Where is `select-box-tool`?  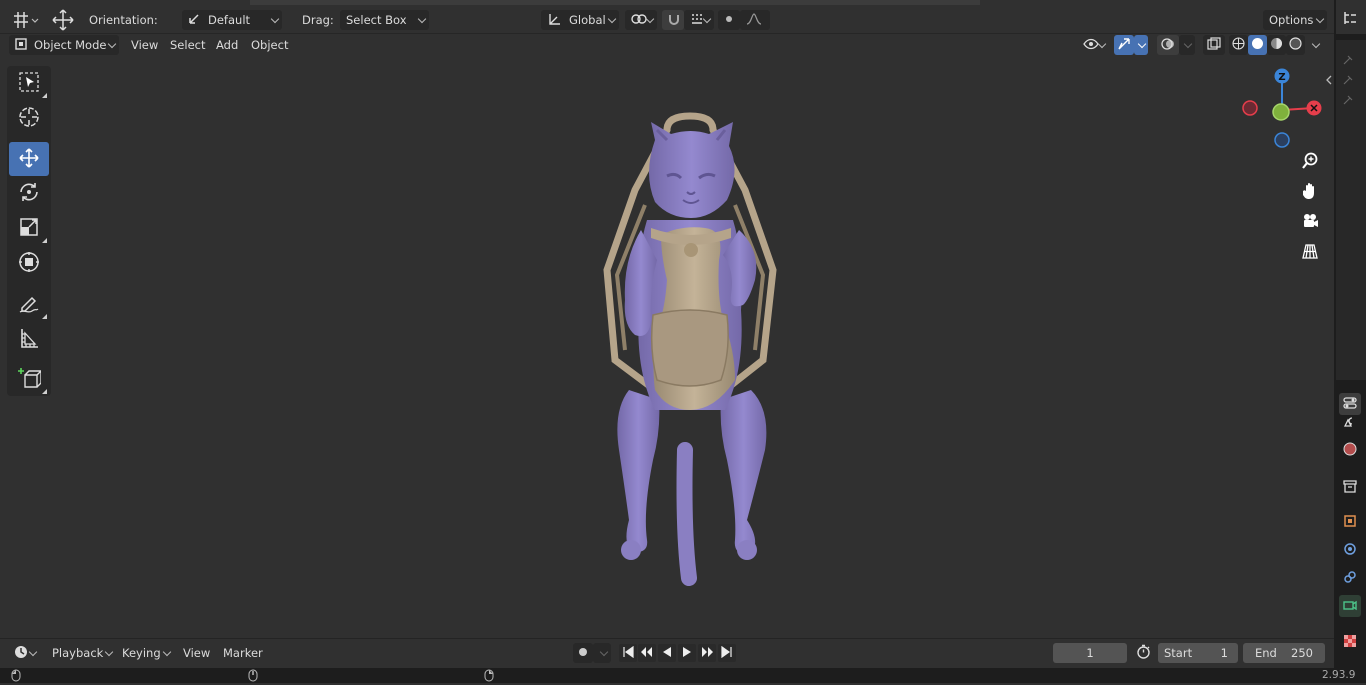 select-box-tool is located at coordinates (29, 83).